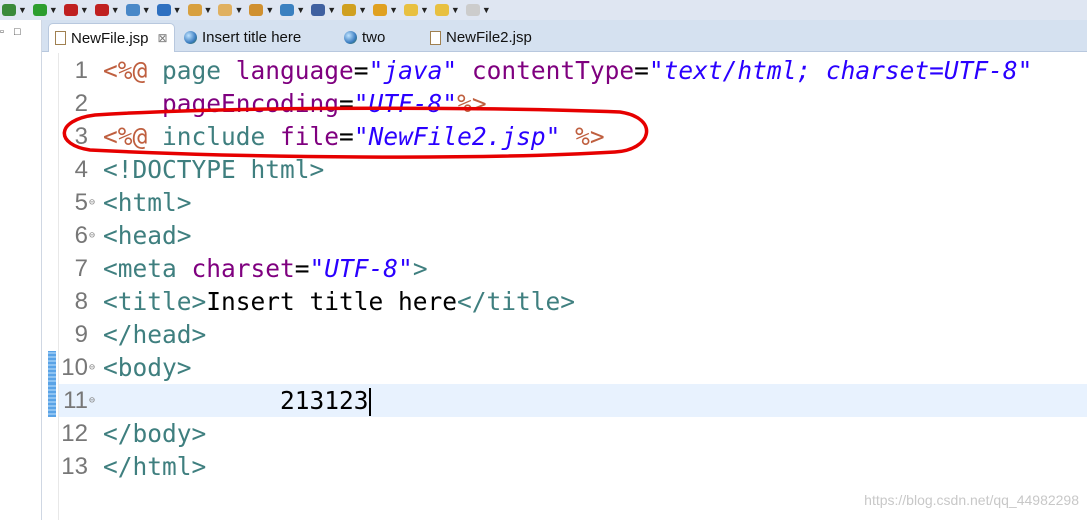 The image size is (1087, 520). Describe the element at coordinates (213, 169) in the screenshot. I see `code-text: <!DOCTYPE html>` at that location.